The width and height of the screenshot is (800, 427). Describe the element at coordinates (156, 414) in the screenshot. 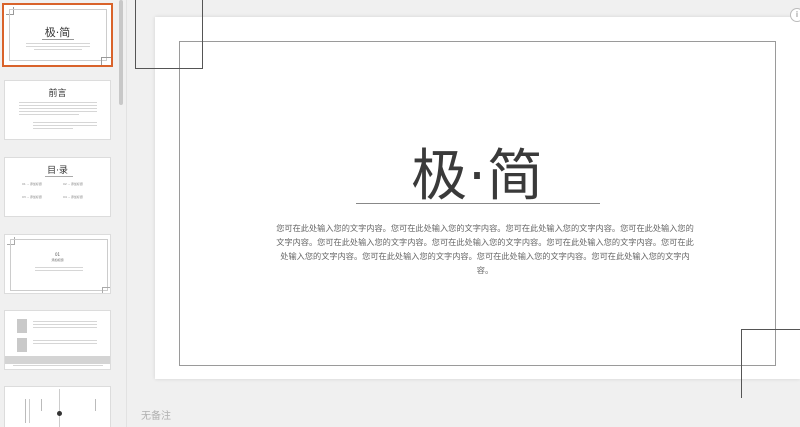

I see `notes-placeholder: 无备注` at that location.